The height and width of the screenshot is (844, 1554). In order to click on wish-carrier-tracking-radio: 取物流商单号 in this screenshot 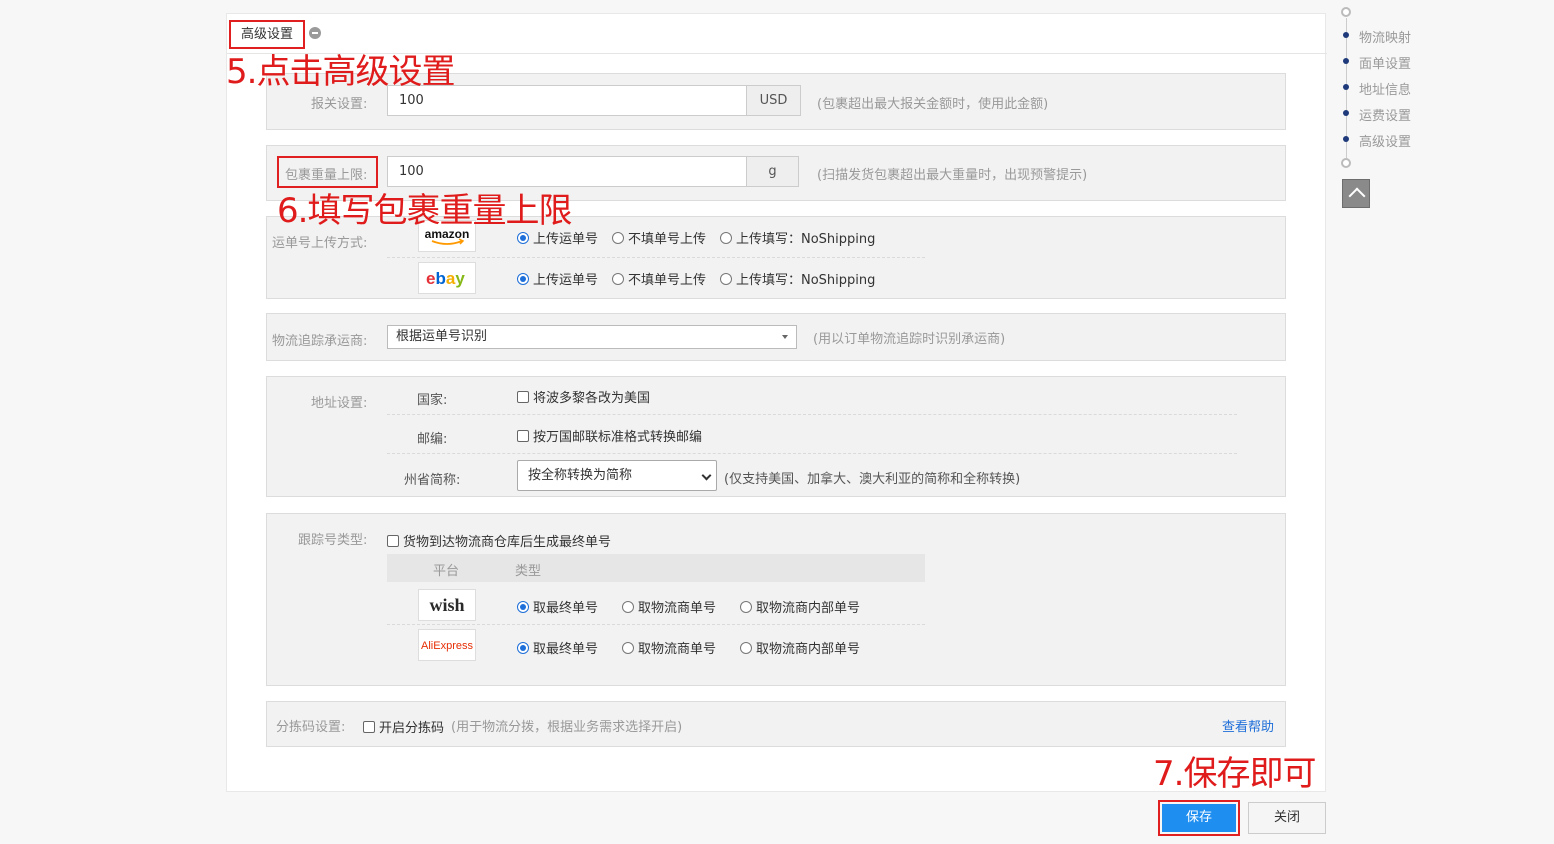, I will do `click(669, 606)`.